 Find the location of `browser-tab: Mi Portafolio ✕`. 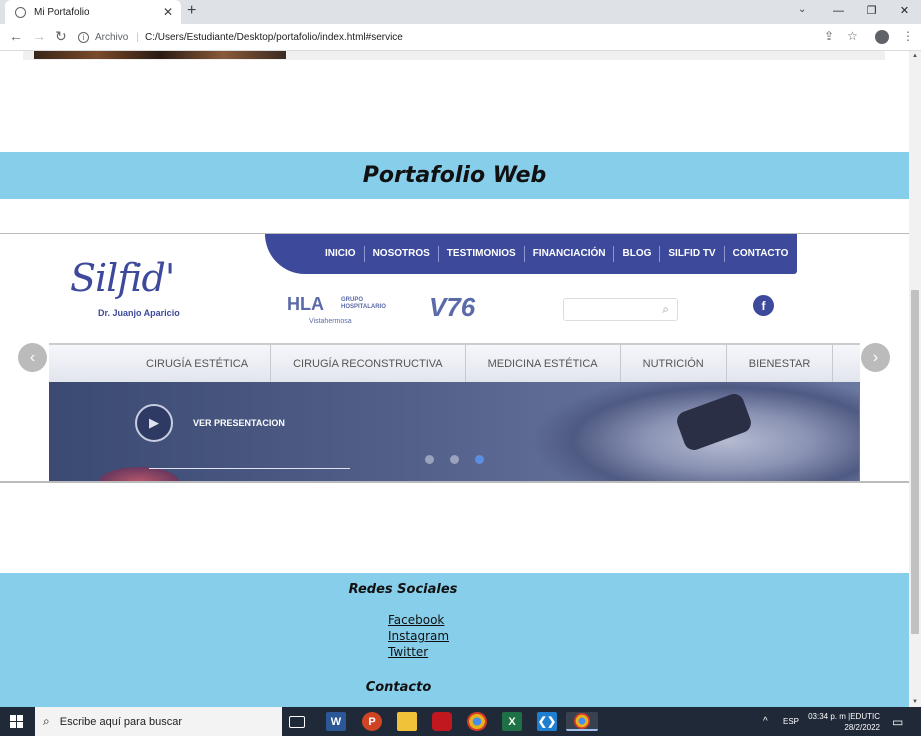

browser-tab: Mi Portafolio ✕ is located at coordinates (93, 12).